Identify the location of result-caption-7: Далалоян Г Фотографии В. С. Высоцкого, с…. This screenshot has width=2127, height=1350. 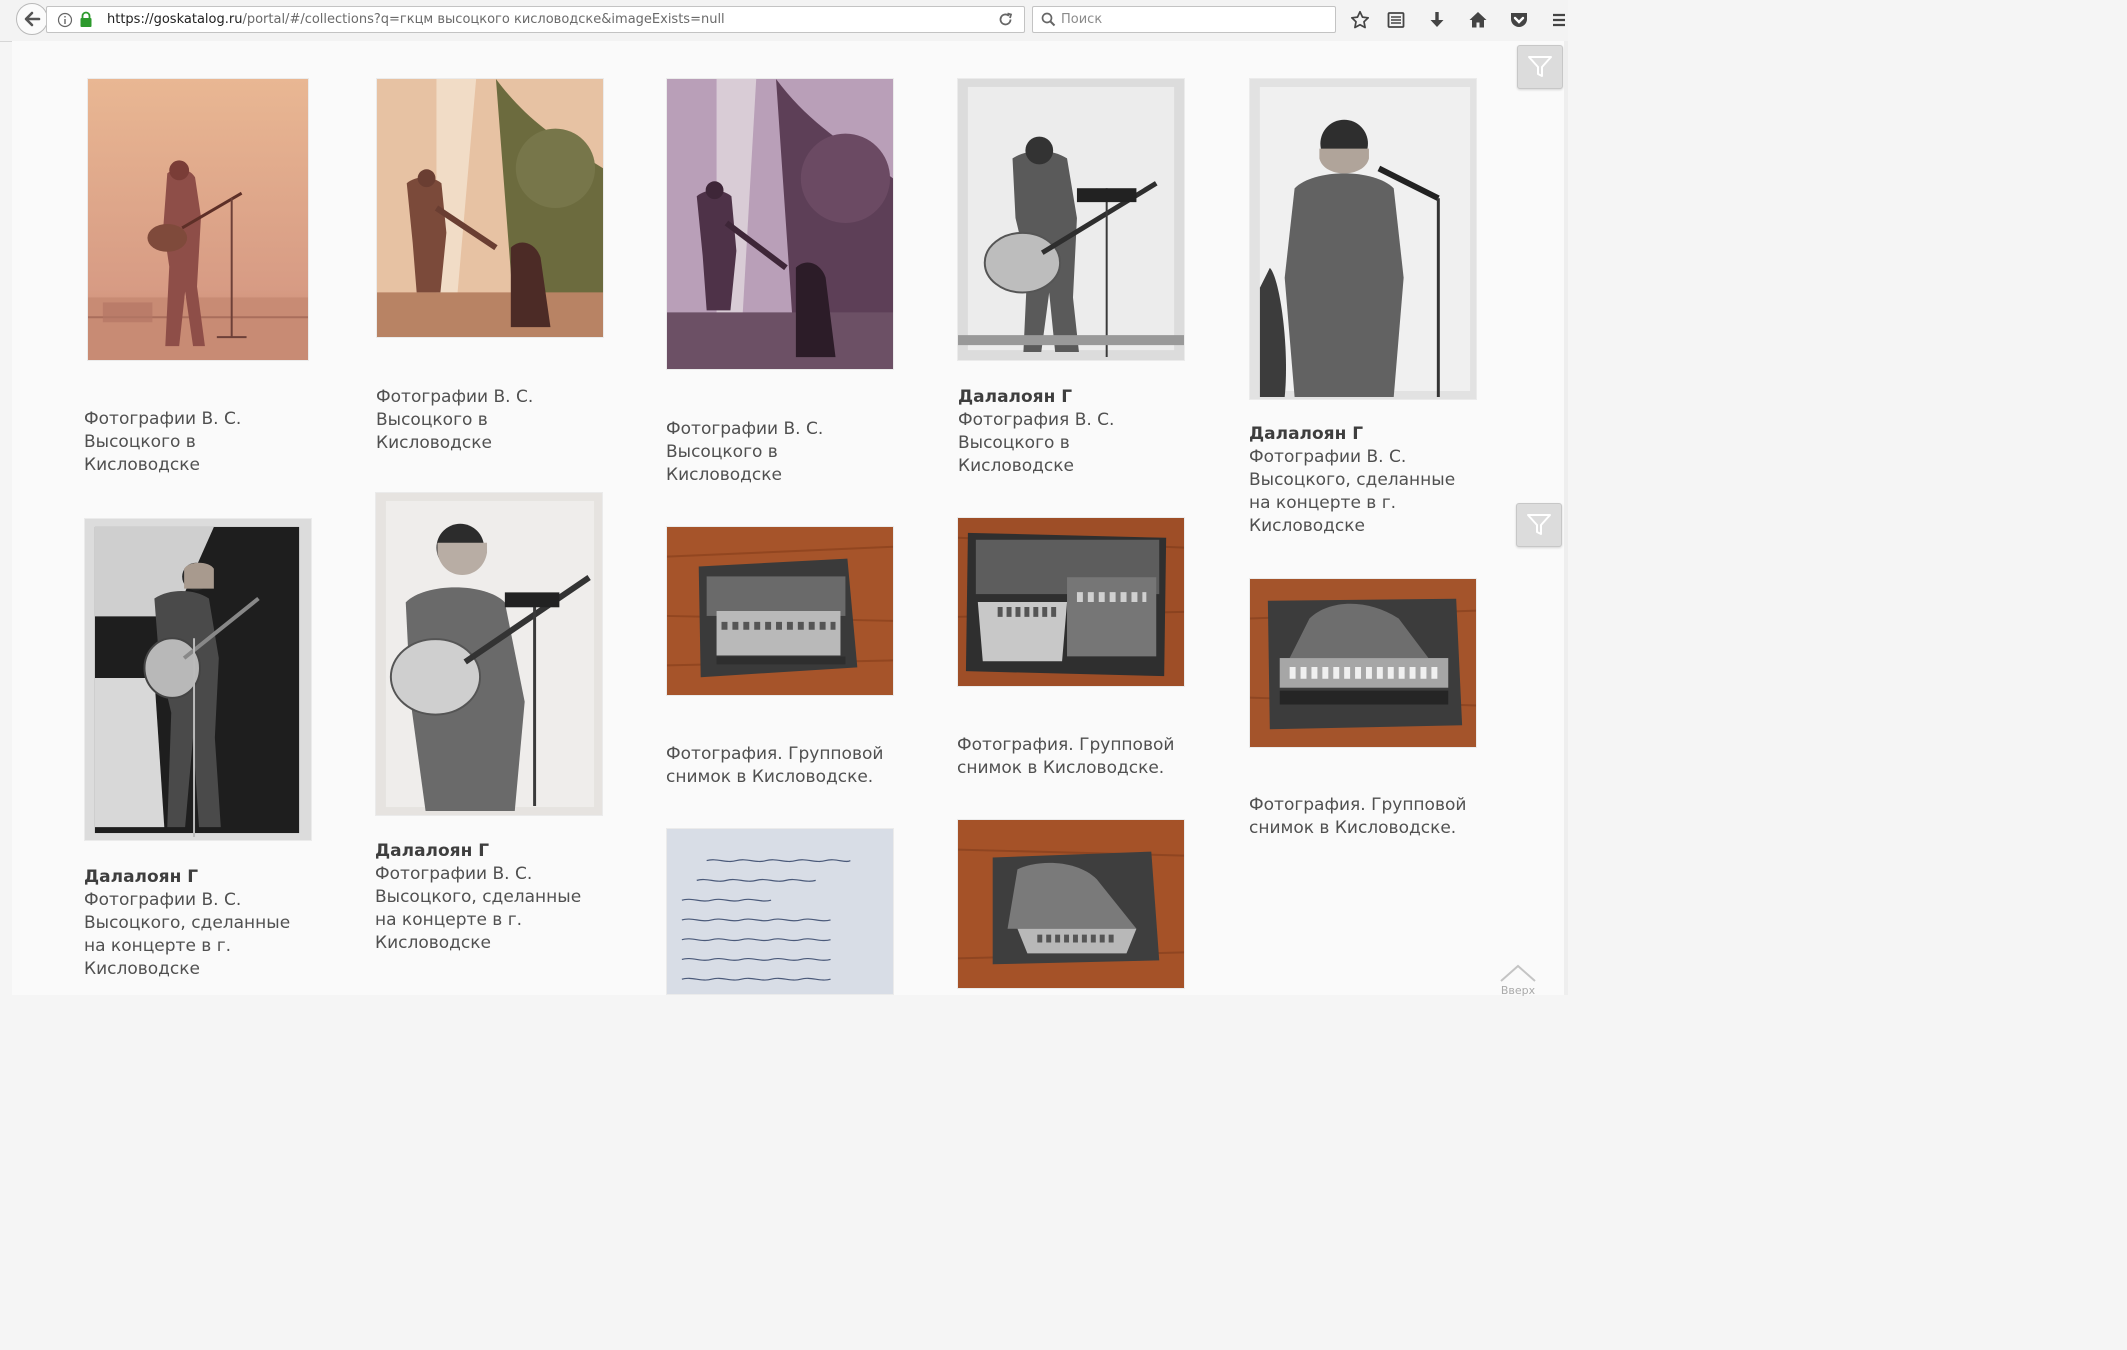
(491, 897).